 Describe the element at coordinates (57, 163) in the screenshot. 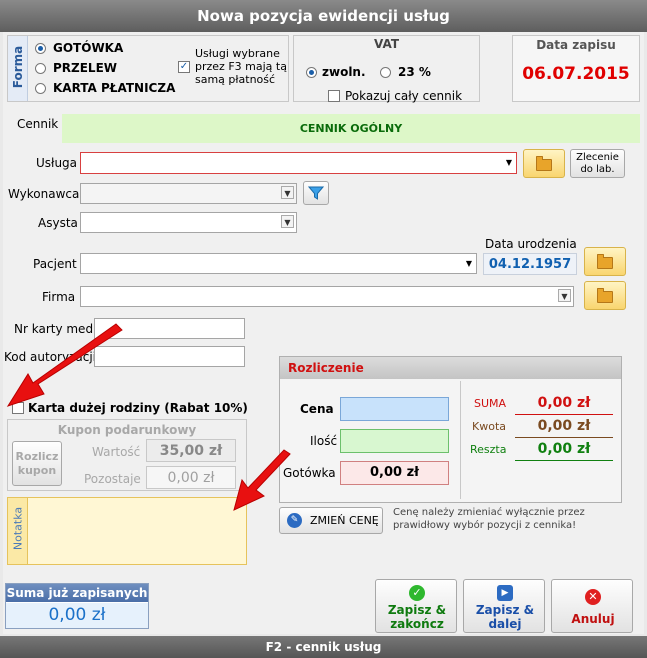

I see `service-label: Usługa` at that location.